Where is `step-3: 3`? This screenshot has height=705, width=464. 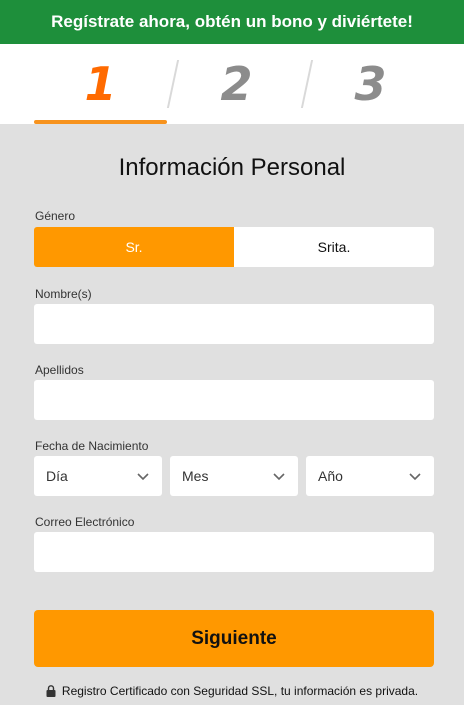
step-3: 3 is located at coordinates (370, 84).